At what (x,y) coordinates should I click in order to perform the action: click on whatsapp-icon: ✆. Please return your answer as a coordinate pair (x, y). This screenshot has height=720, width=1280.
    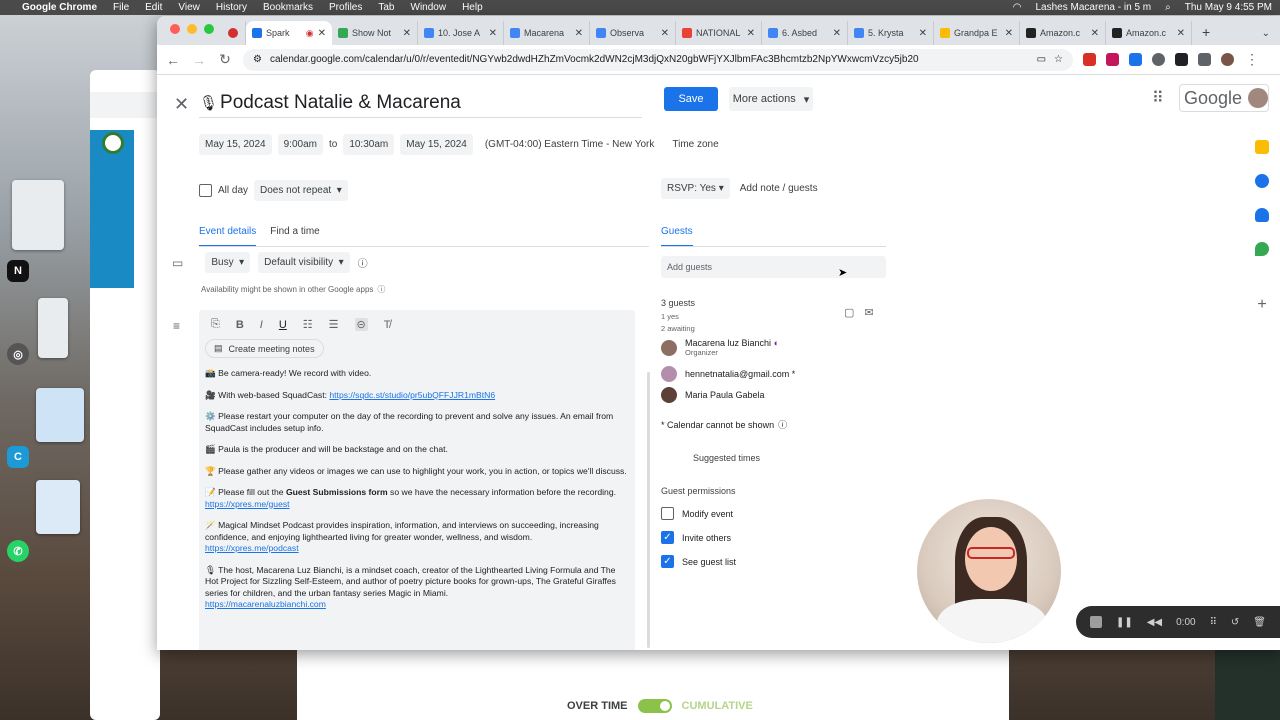
    Looking at the image, I should click on (18, 551).